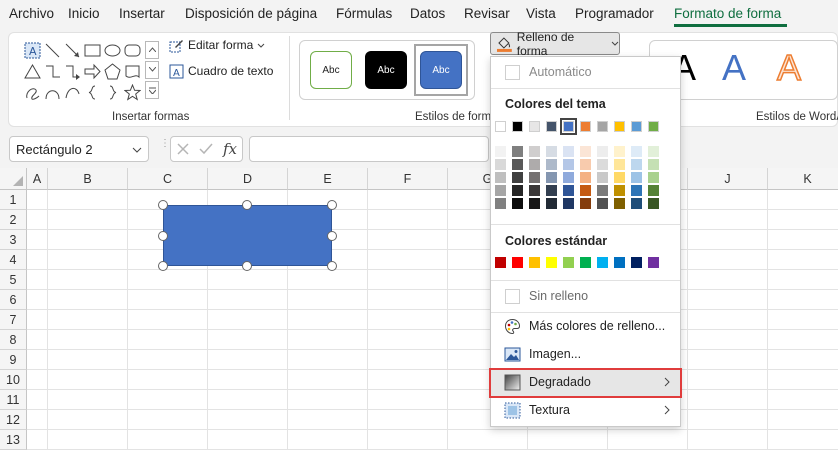 This screenshot has width=838, height=450. What do you see at coordinates (13, 220) in the screenshot?
I see `row-header-2: 2` at bounding box center [13, 220].